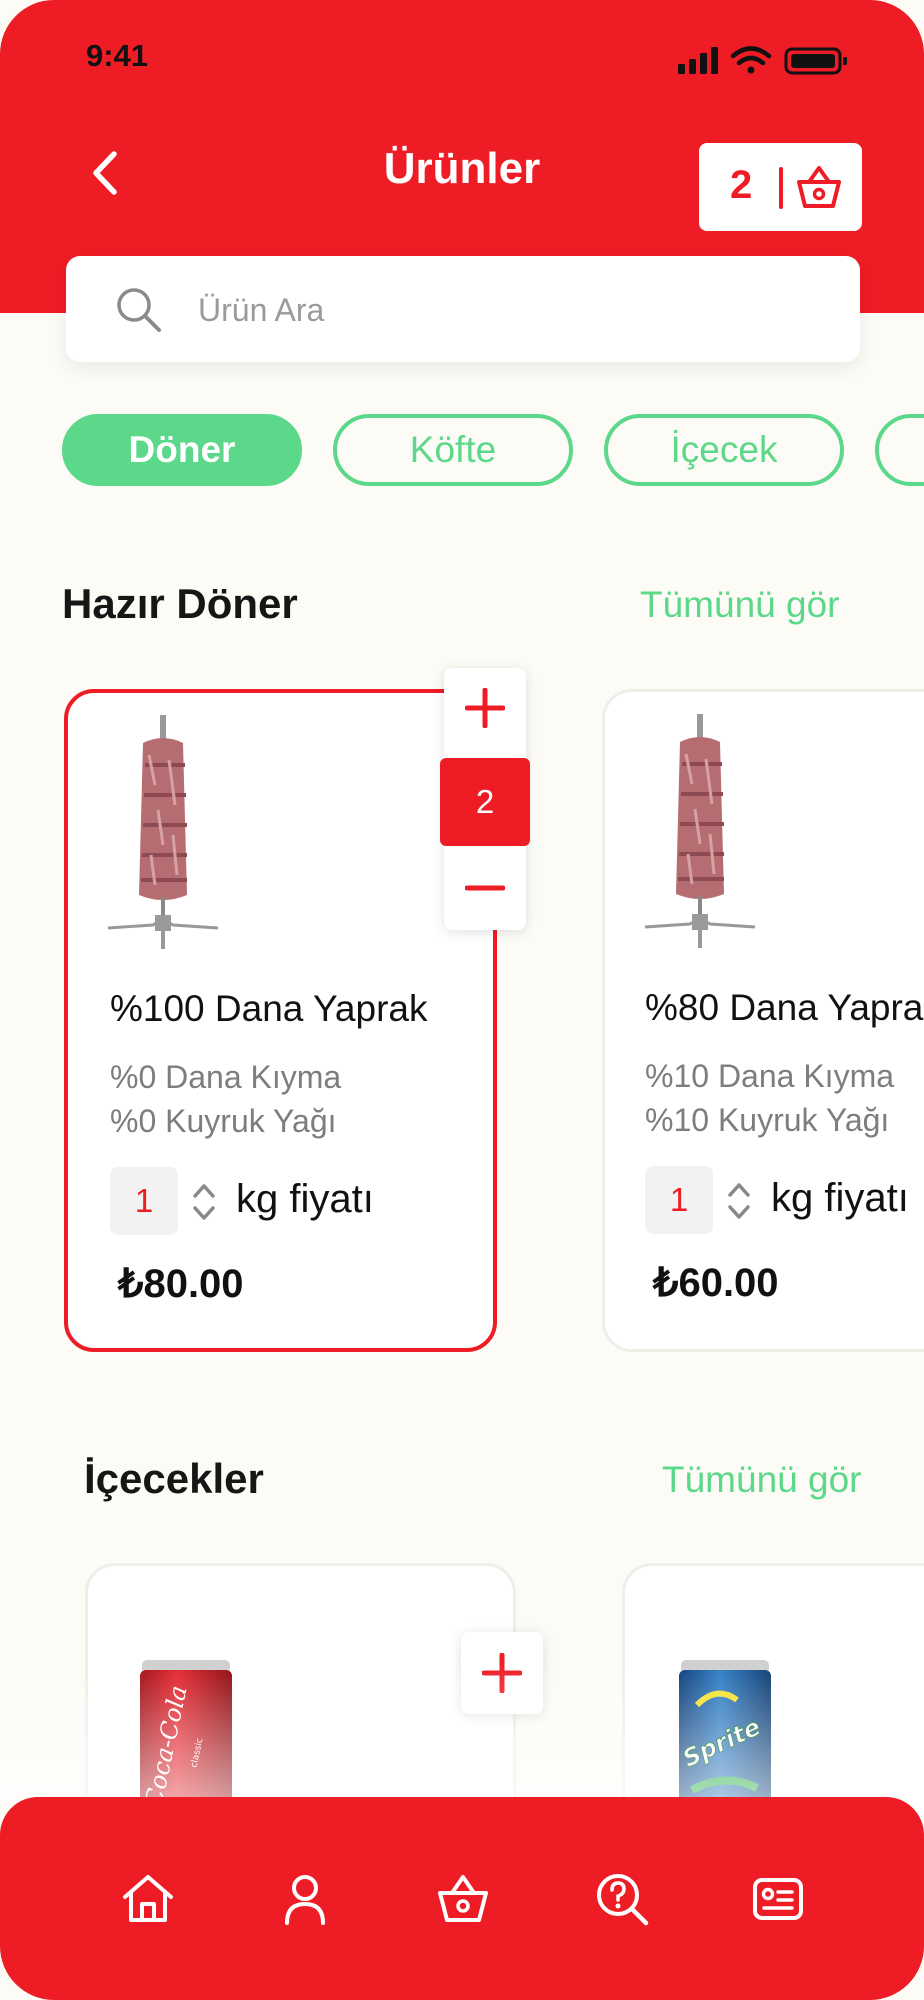 The image size is (924, 2000). Describe the element at coordinates (778, 1899) in the screenshot. I see `profile-card-icon` at that location.